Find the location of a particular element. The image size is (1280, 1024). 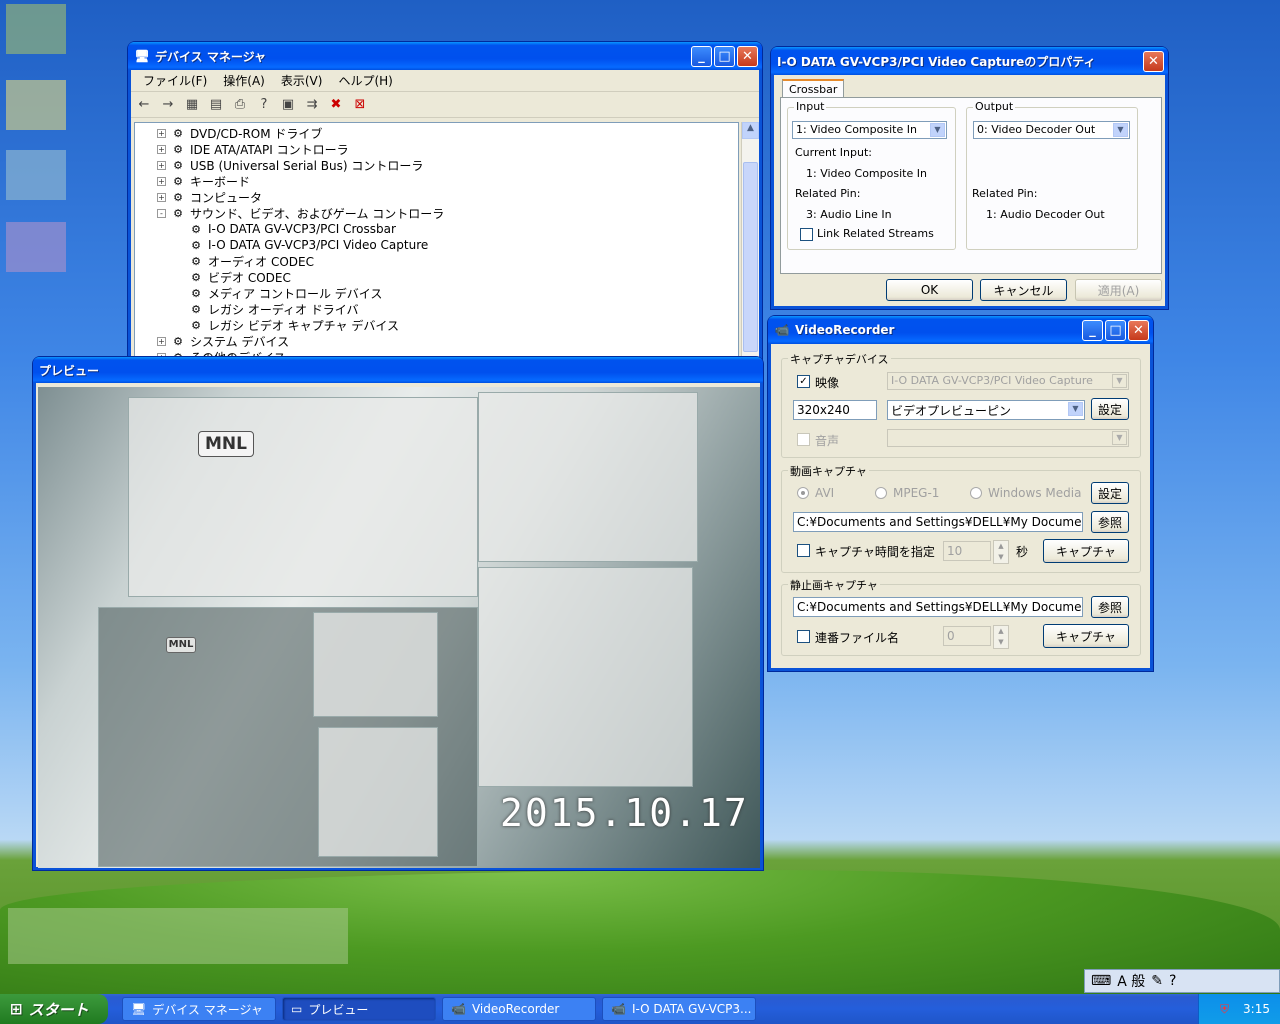

still-capture-button: キャプチャ is located at coordinates (1086, 636).